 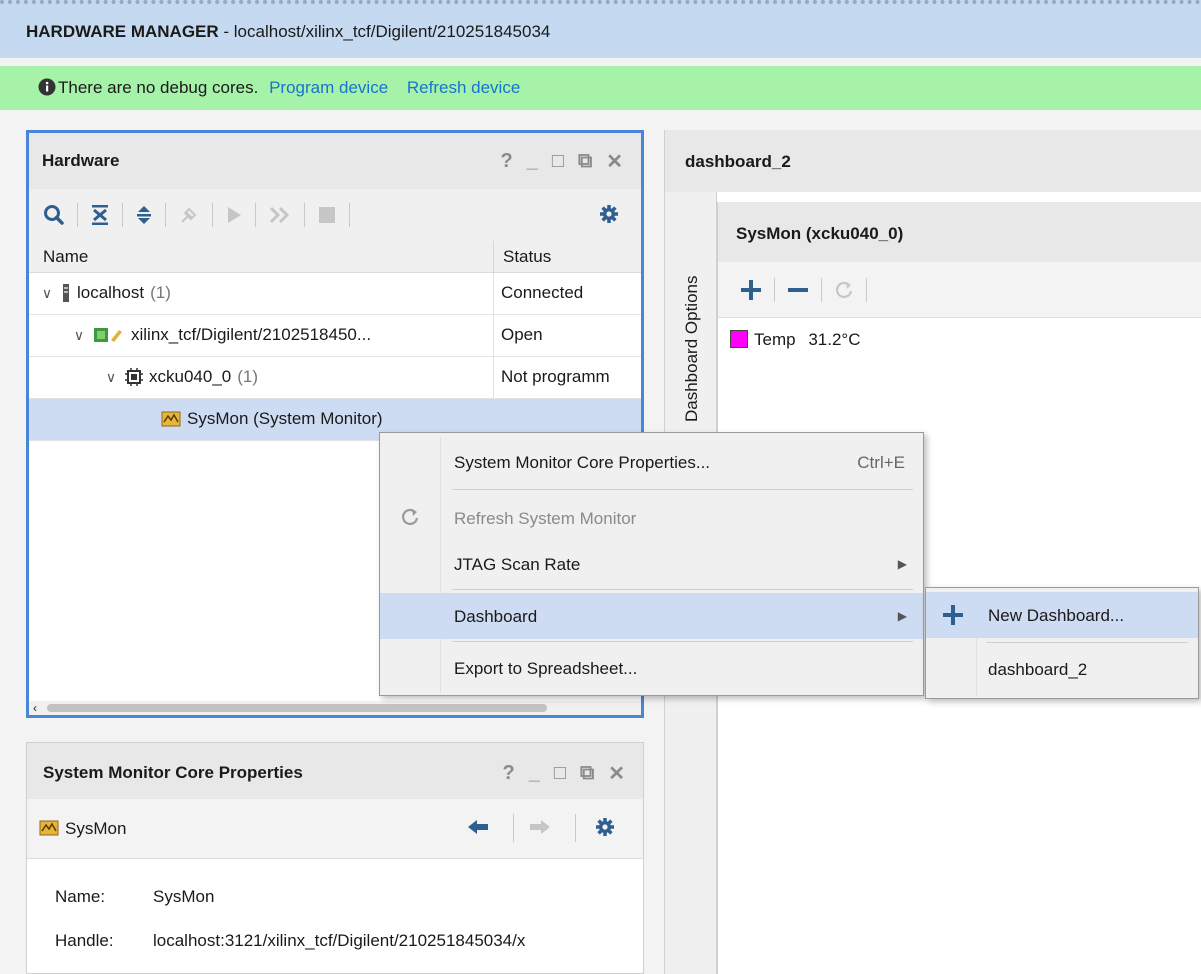 I want to click on horizontal-scrollbar: ‹, so click(x=335, y=708).